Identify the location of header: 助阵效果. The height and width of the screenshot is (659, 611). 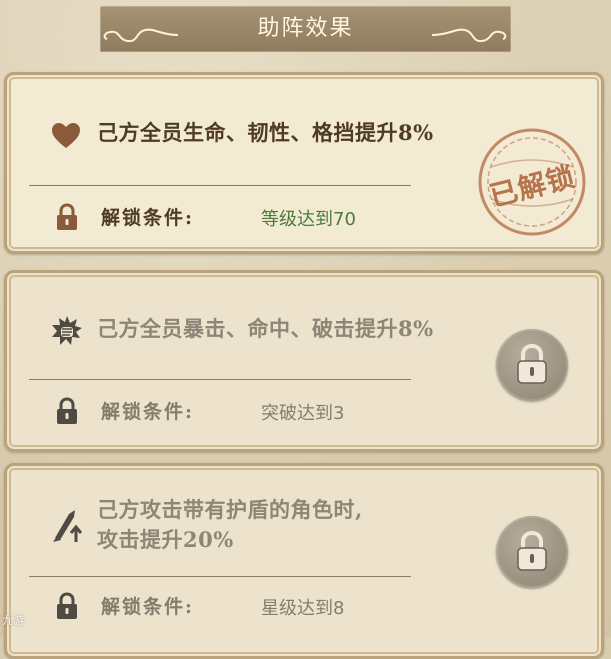
(305, 31).